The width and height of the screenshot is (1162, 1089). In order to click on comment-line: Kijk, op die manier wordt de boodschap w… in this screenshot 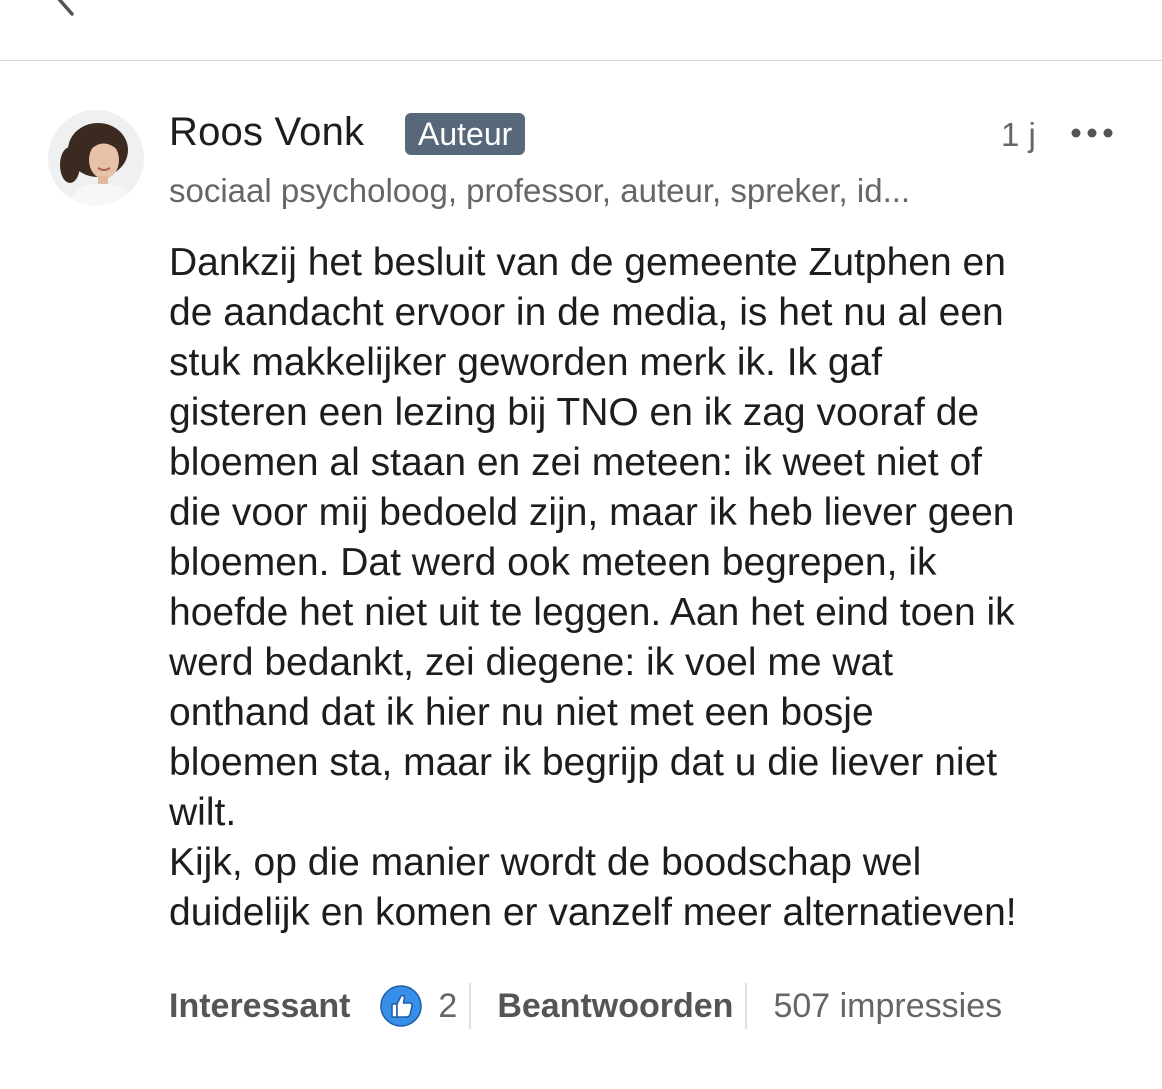, I will do `click(545, 862)`.